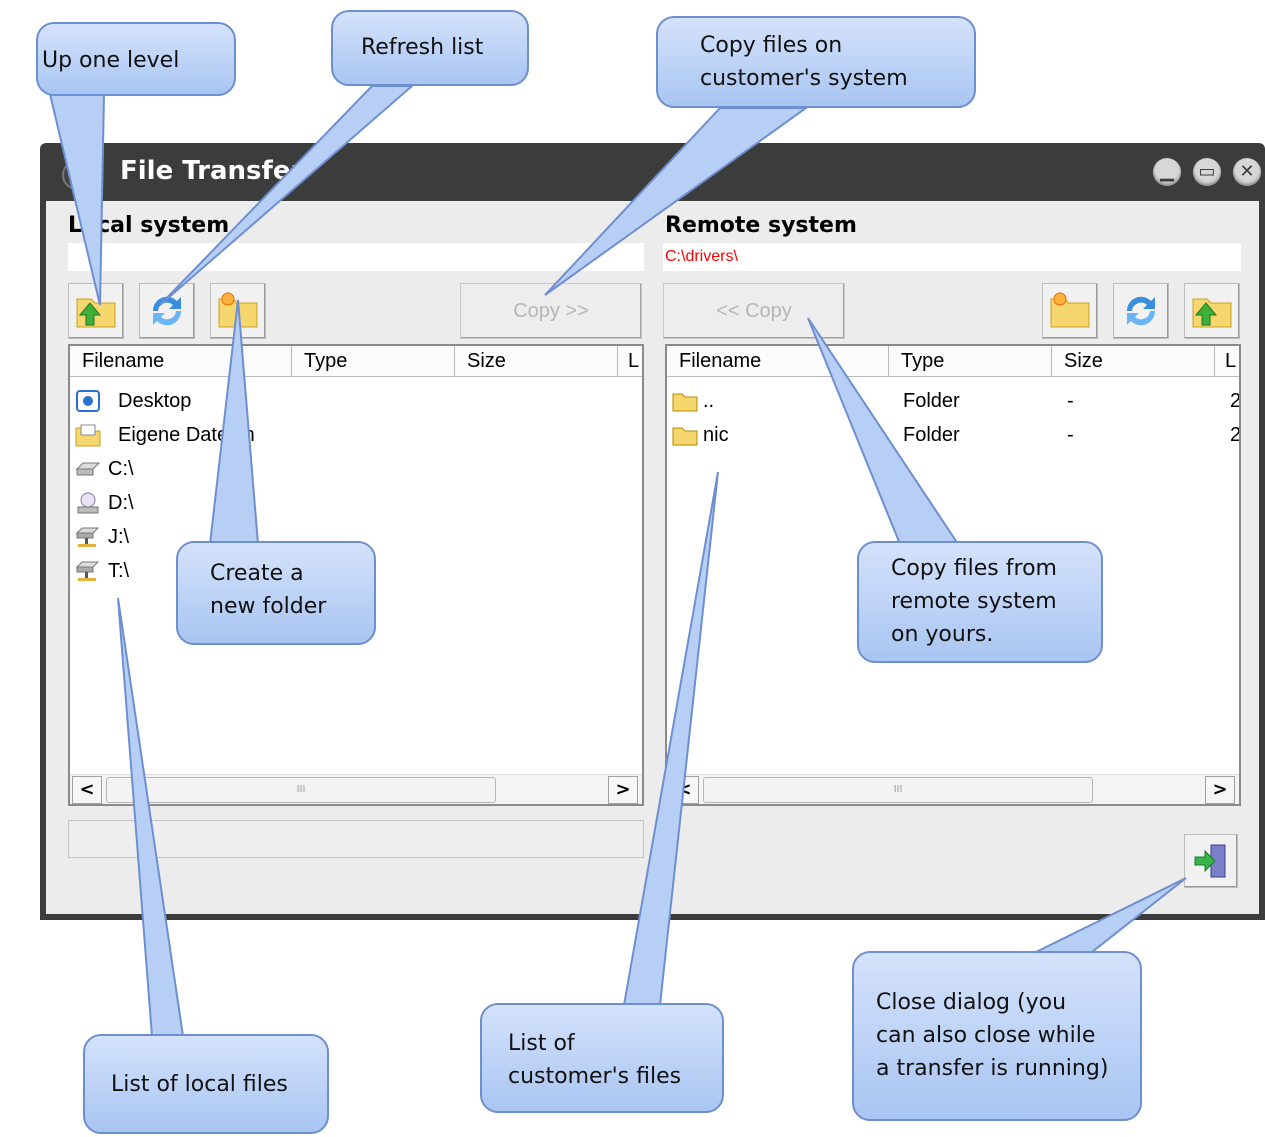 This screenshot has width=1265, height=1137. What do you see at coordinates (199, 1084) in the screenshot?
I see `callout-text: List of local files` at bounding box center [199, 1084].